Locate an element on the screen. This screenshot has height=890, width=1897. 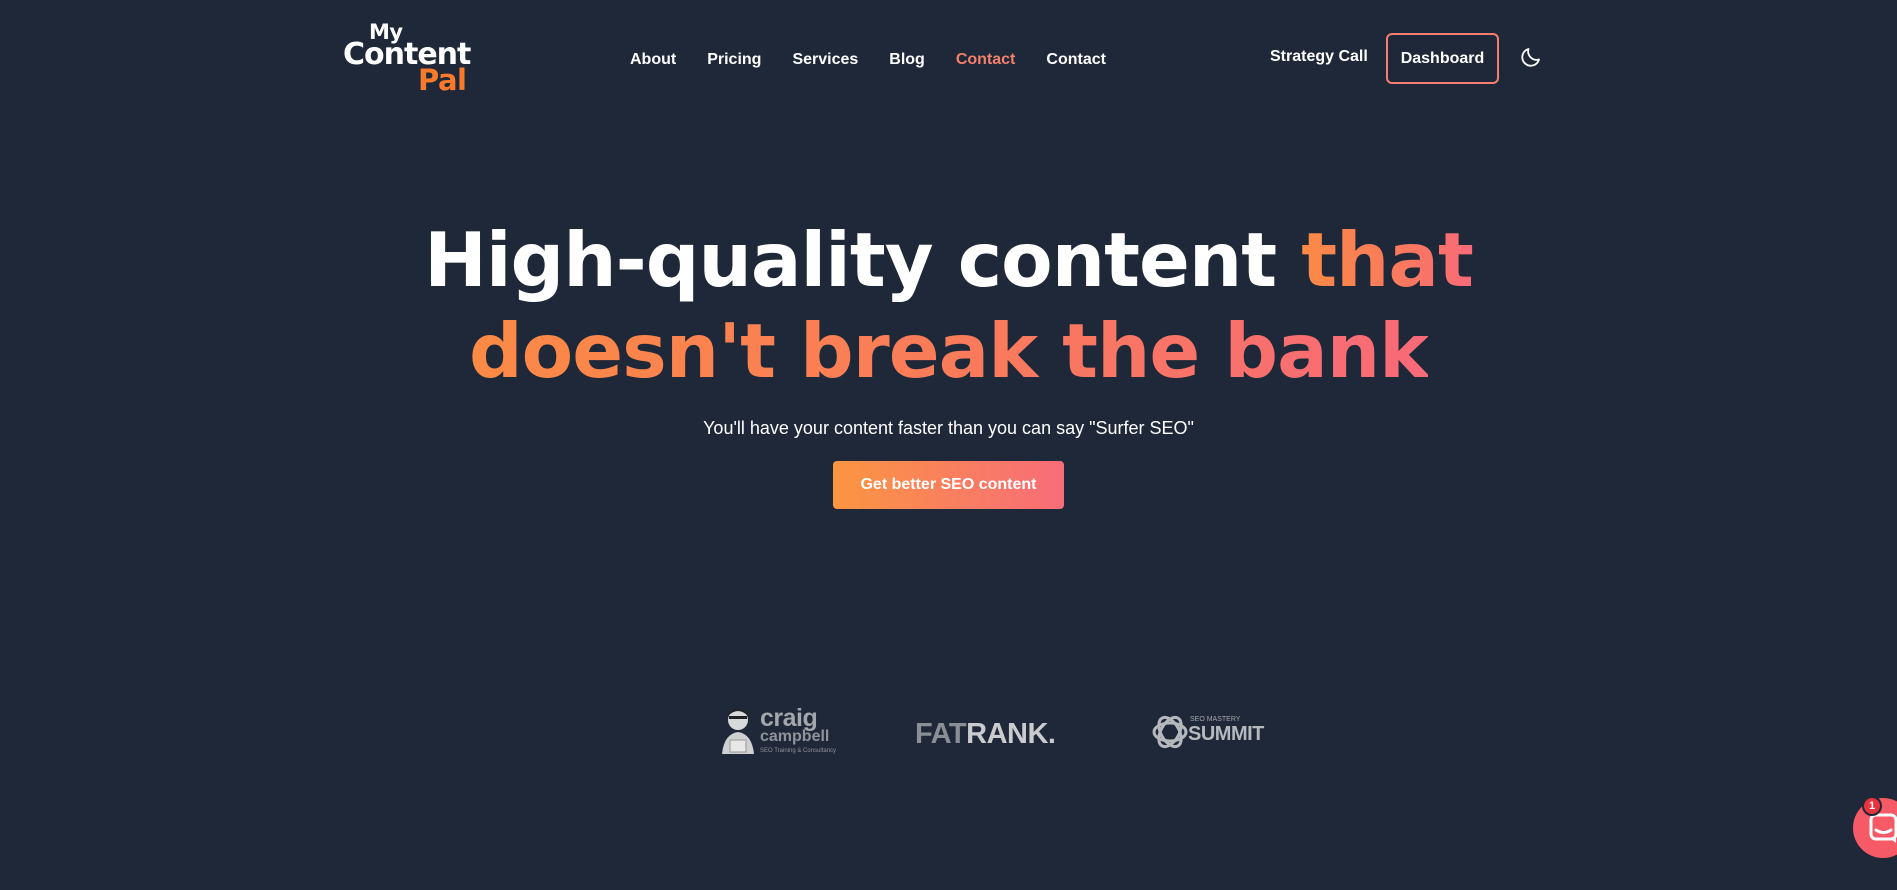
nav-item-contact-active: Contact is located at coordinates (986, 60).